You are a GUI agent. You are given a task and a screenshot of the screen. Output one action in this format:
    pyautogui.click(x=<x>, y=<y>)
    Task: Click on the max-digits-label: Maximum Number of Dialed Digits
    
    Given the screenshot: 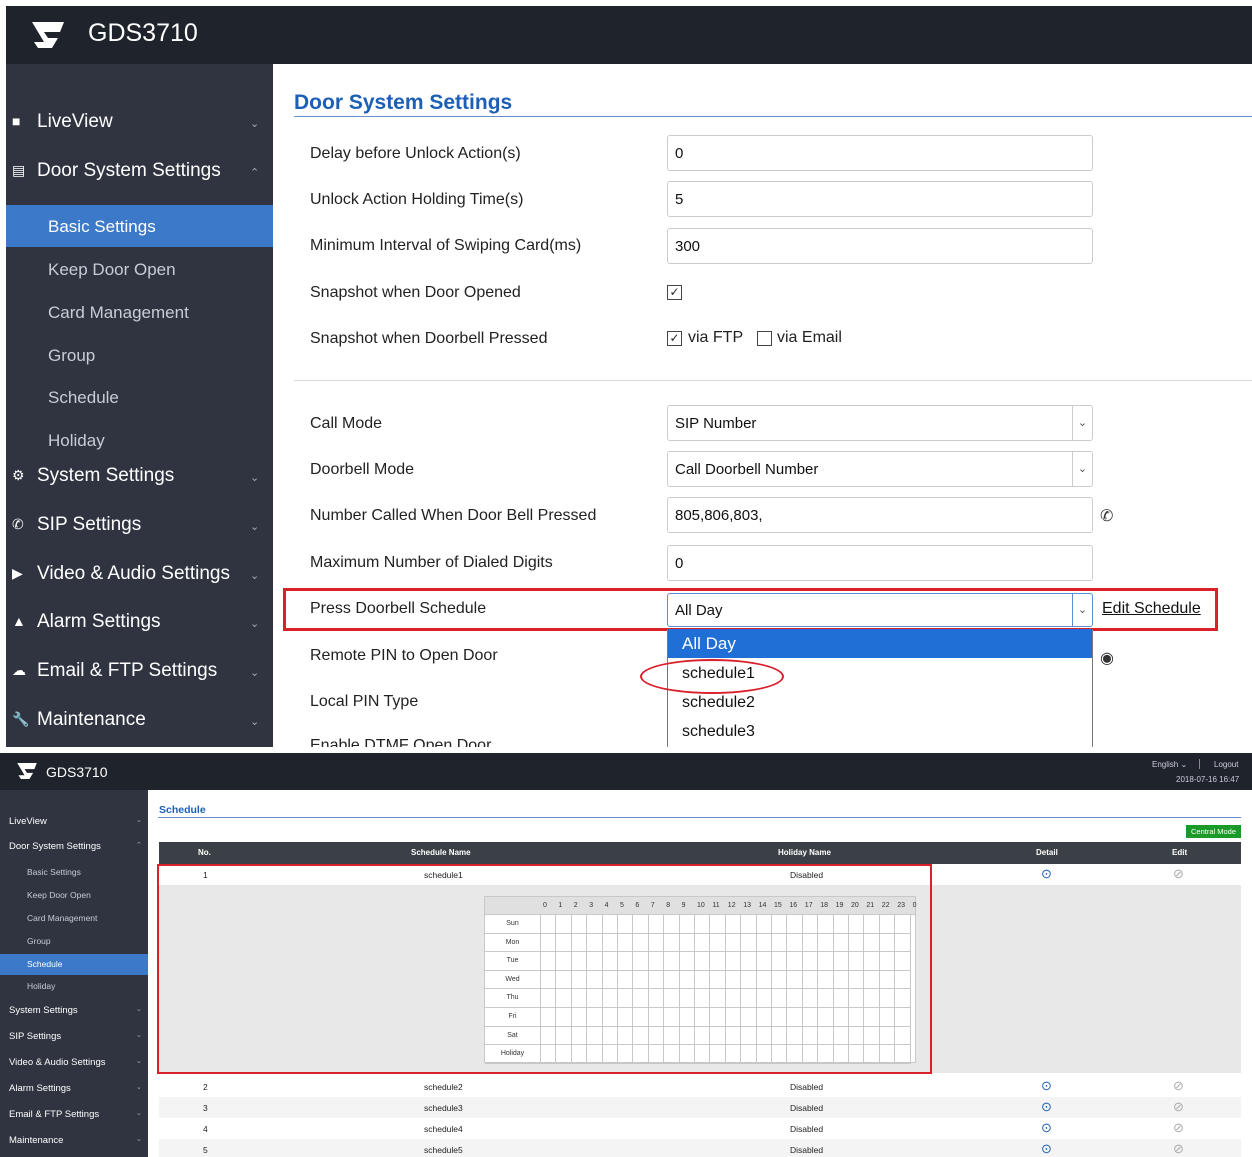 What is the action you would take?
    pyautogui.click(x=431, y=562)
    